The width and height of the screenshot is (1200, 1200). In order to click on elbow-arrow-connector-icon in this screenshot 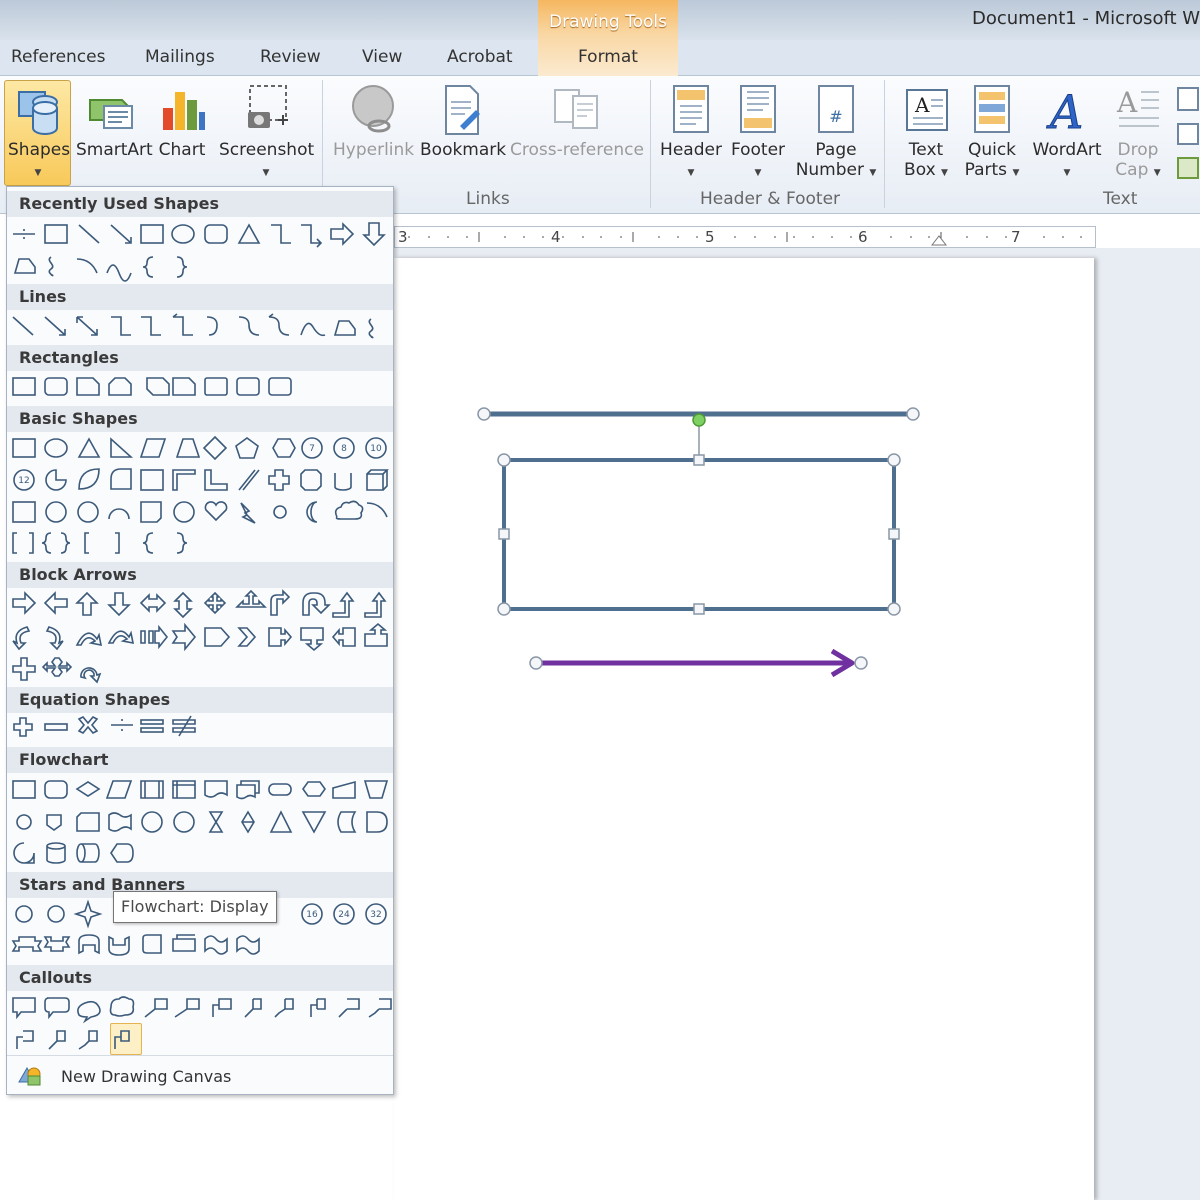, I will do `click(312, 236)`.